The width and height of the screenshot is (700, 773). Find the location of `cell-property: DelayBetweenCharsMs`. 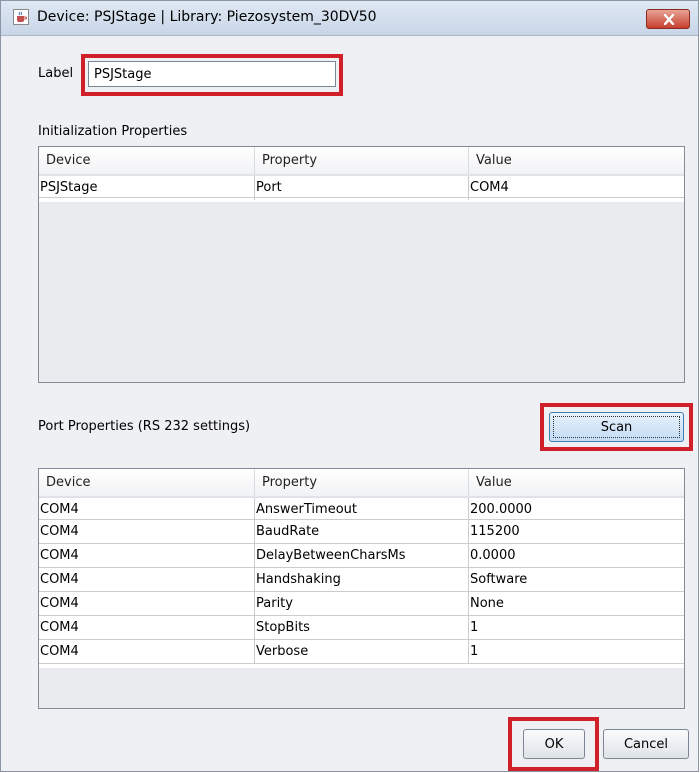

cell-property: DelayBetweenCharsMs is located at coordinates (361, 556).